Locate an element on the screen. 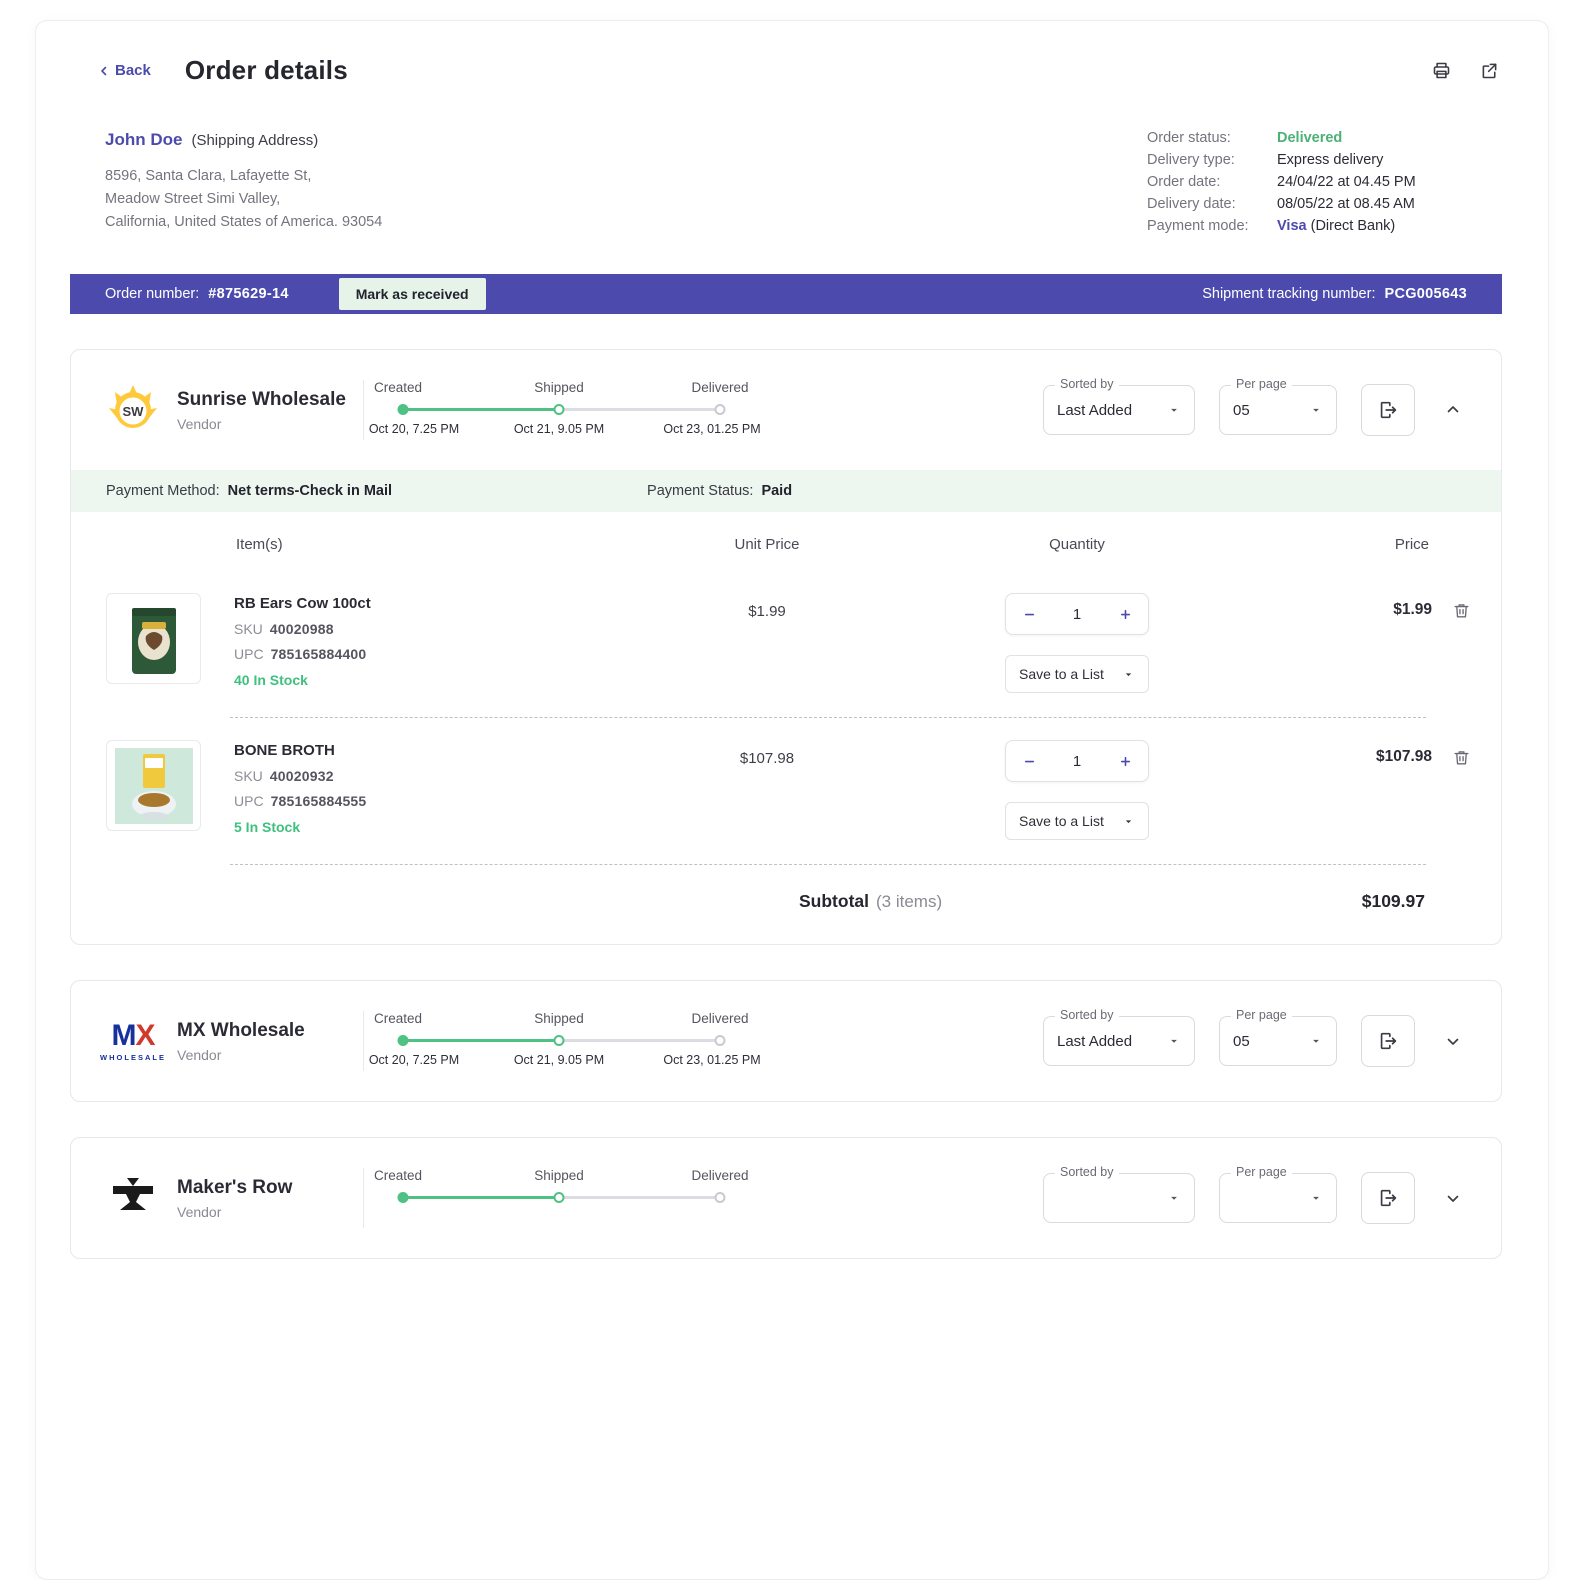 The image size is (1584, 1580). unit-price: $1.99 is located at coordinates (767, 611).